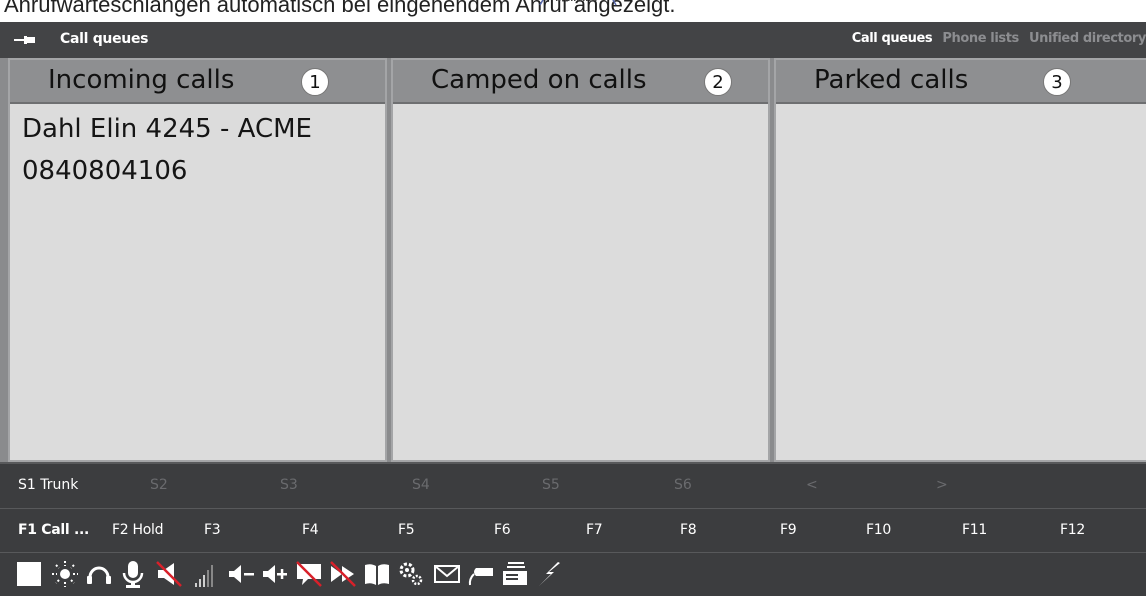 This screenshot has width=1146, height=596. What do you see at coordinates (212, 530) in the screenshot?
I see `f3-key: F3` at bounding box center [212, 530].